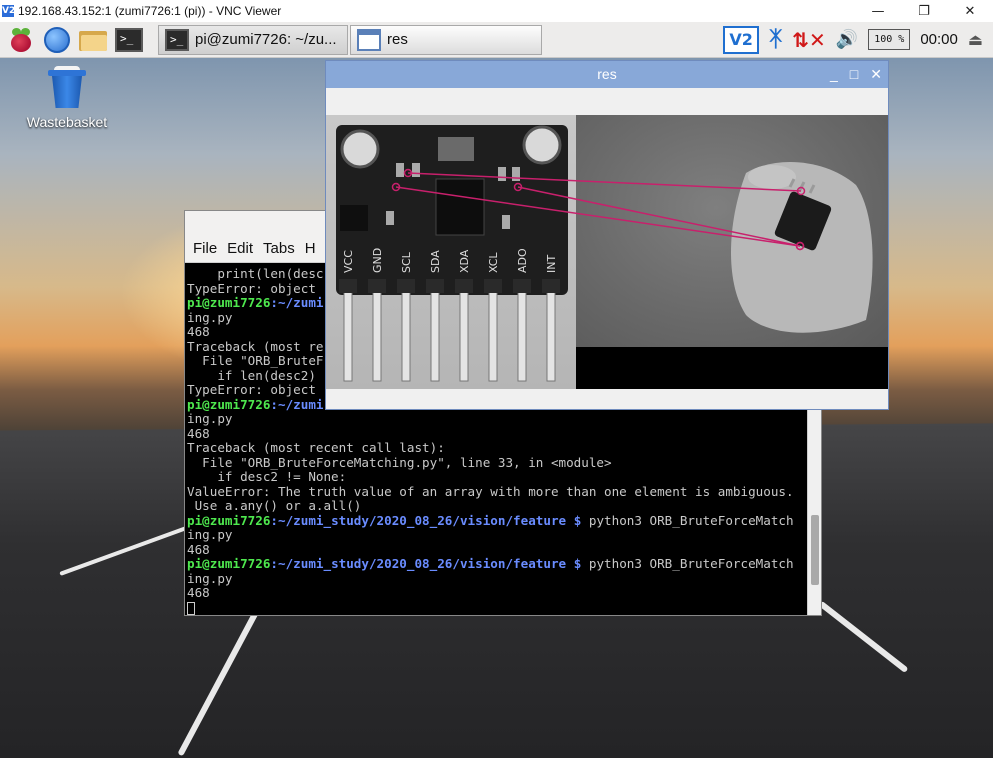 The image size is (993, 758). I want to click on res-status-area, so click(607, 399).